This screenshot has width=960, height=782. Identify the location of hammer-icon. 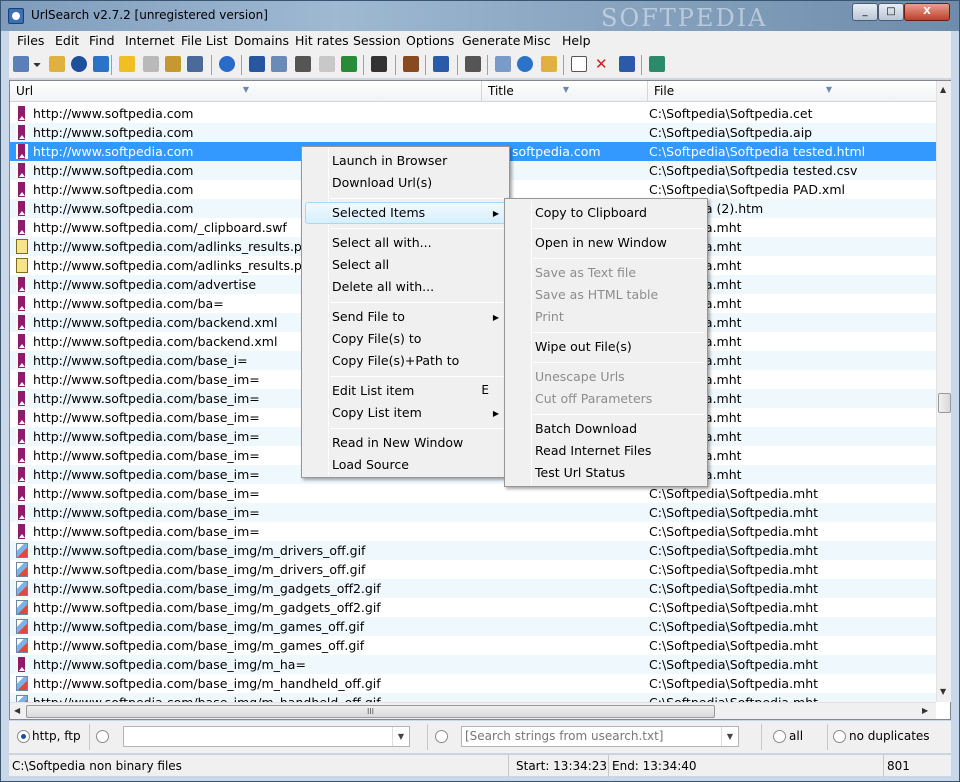
(473, 64).